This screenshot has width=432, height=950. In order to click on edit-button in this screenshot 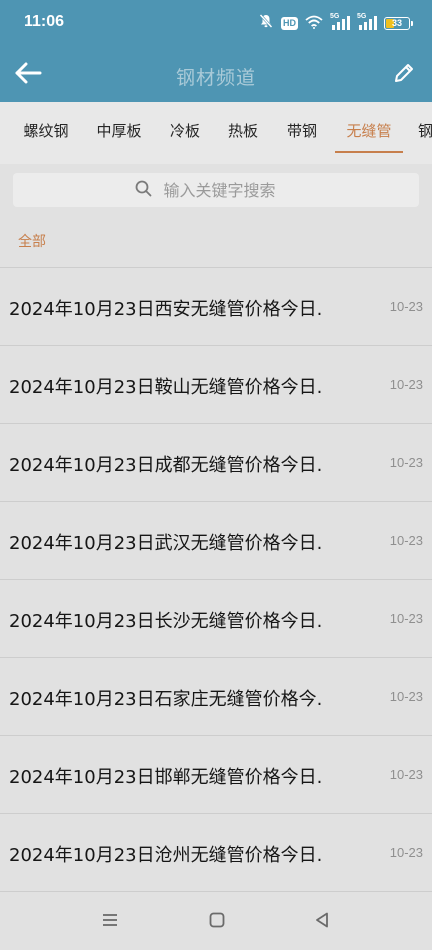, I will do `click(404, 75)`.